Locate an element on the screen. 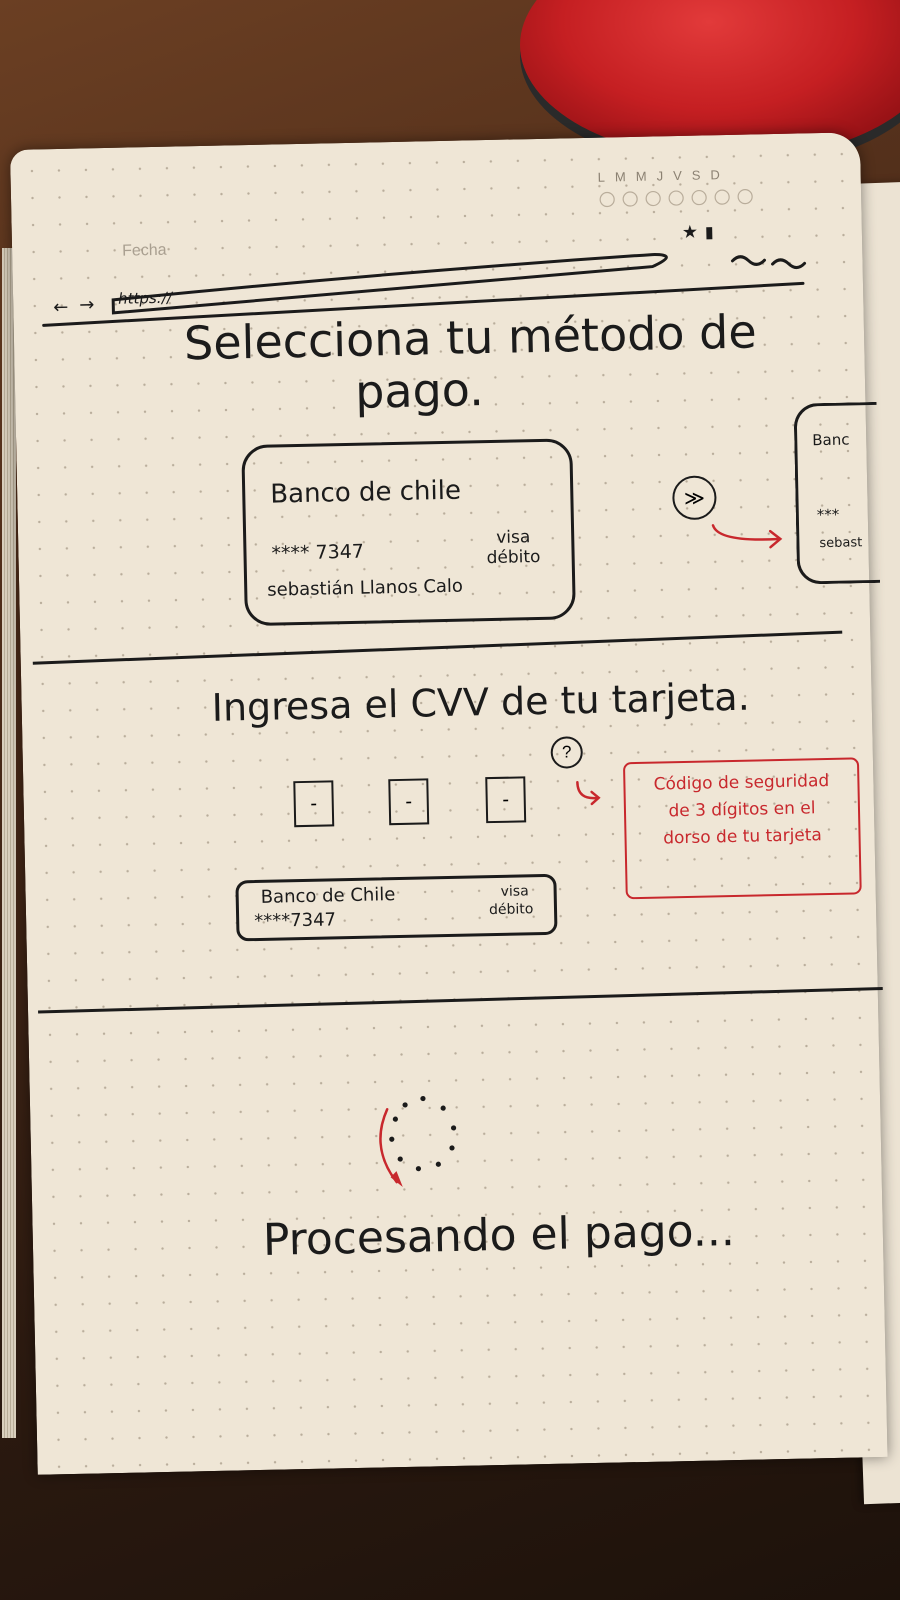 This screenshot has width=900, height=1600. bookmark-icon: ▮ is located at coordinates (709, 231).